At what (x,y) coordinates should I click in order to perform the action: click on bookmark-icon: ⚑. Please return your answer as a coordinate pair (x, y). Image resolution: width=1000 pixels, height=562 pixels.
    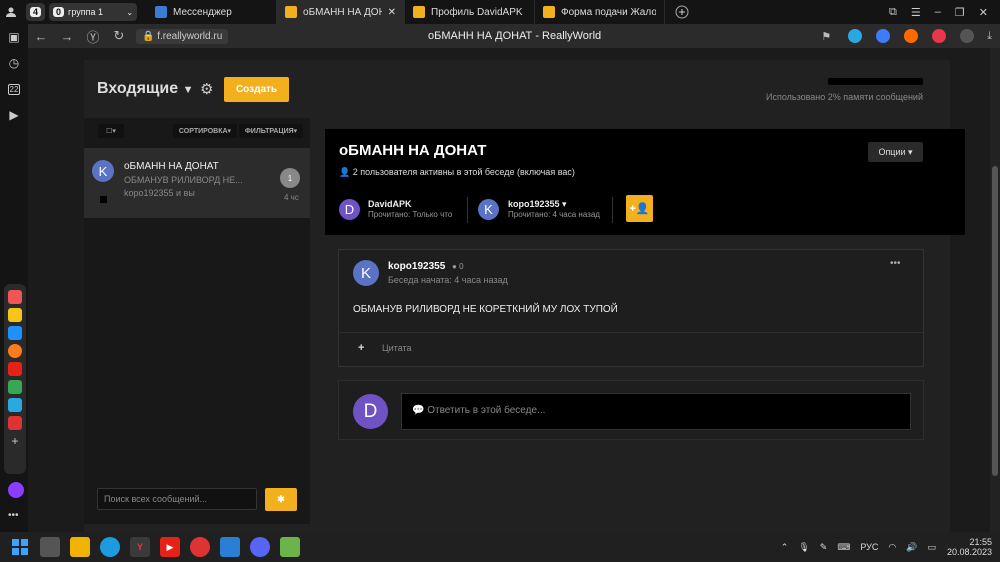
    Looking at the image, I should click on (826, 36).